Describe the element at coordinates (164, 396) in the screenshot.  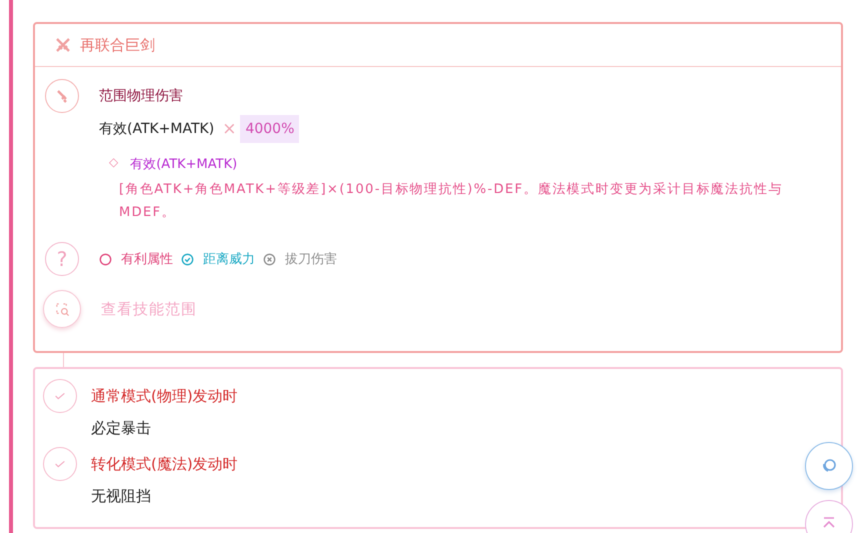
I see `effect-condition: 通常模式(物理)发动时` at that location.